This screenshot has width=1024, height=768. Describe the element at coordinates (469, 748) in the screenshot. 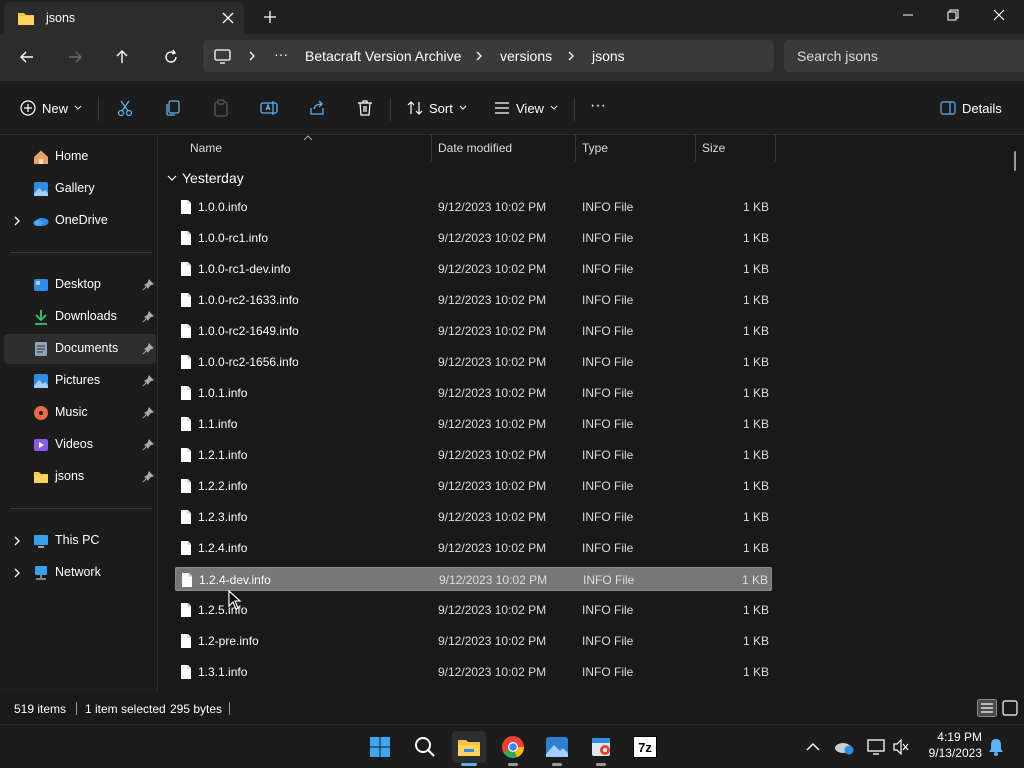

I see `file-explorer-taskbar-button` at that location.